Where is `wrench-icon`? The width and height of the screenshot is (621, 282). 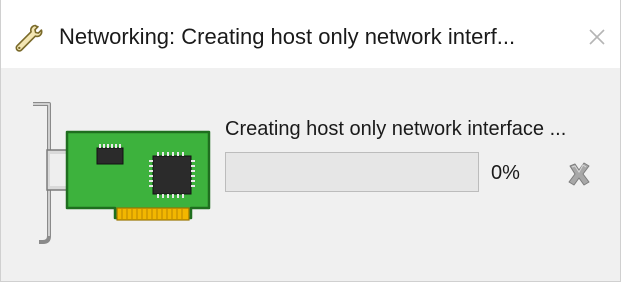 wrench-icon is located at coordinates (27, 38).